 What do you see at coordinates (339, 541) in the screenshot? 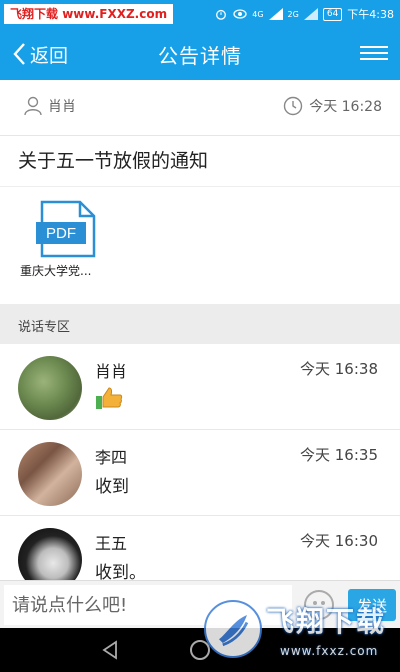
I see `comment-time: 今天 16:30` at bounding box center [339, 541].